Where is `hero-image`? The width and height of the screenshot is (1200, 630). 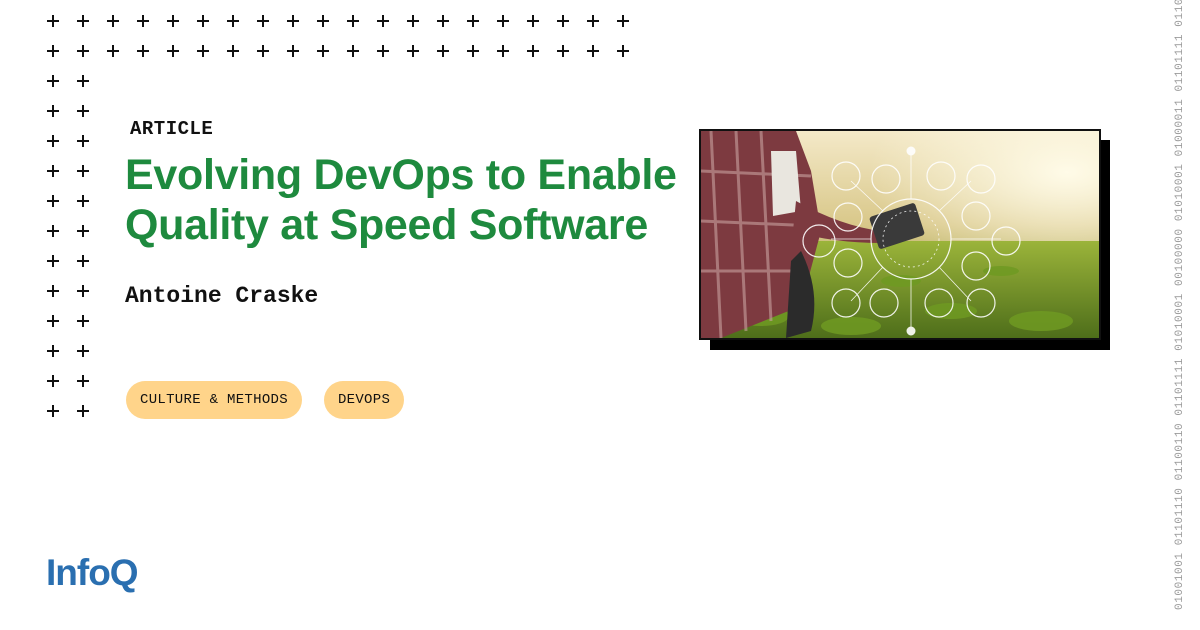 hero-image is located at coordinates (904, 239).